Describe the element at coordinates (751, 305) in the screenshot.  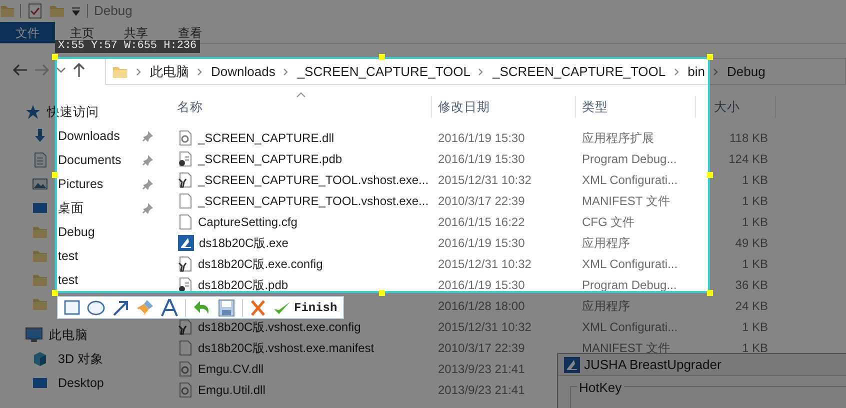
I see `file-size: 24 KB` at that location.